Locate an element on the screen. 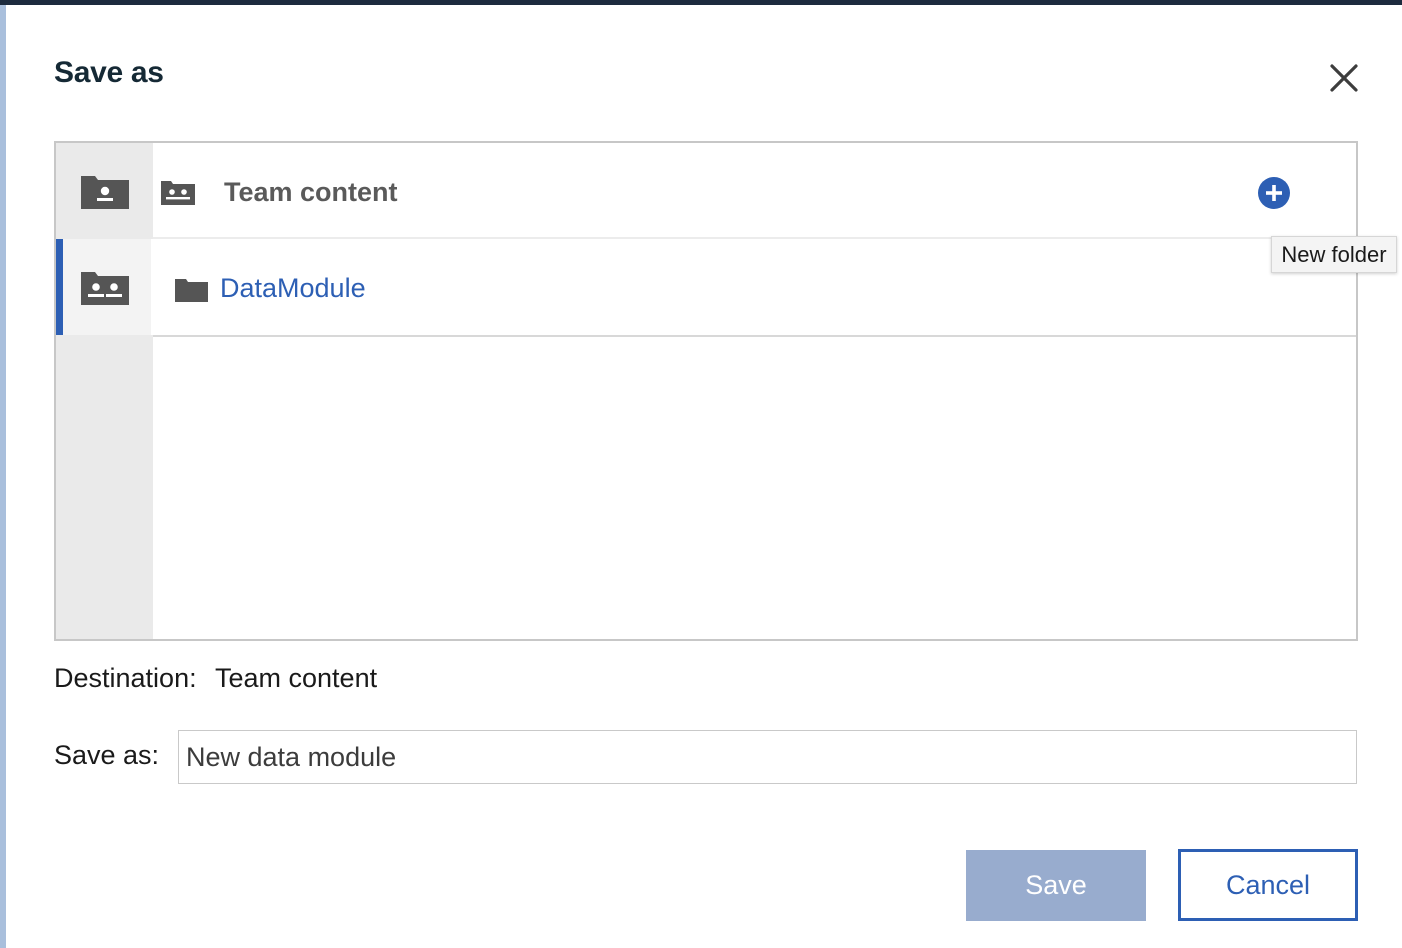 Image resolution: width=1402 pixels, height=948 pixels. list-item: DataModule is located at coordinates (754, 288).